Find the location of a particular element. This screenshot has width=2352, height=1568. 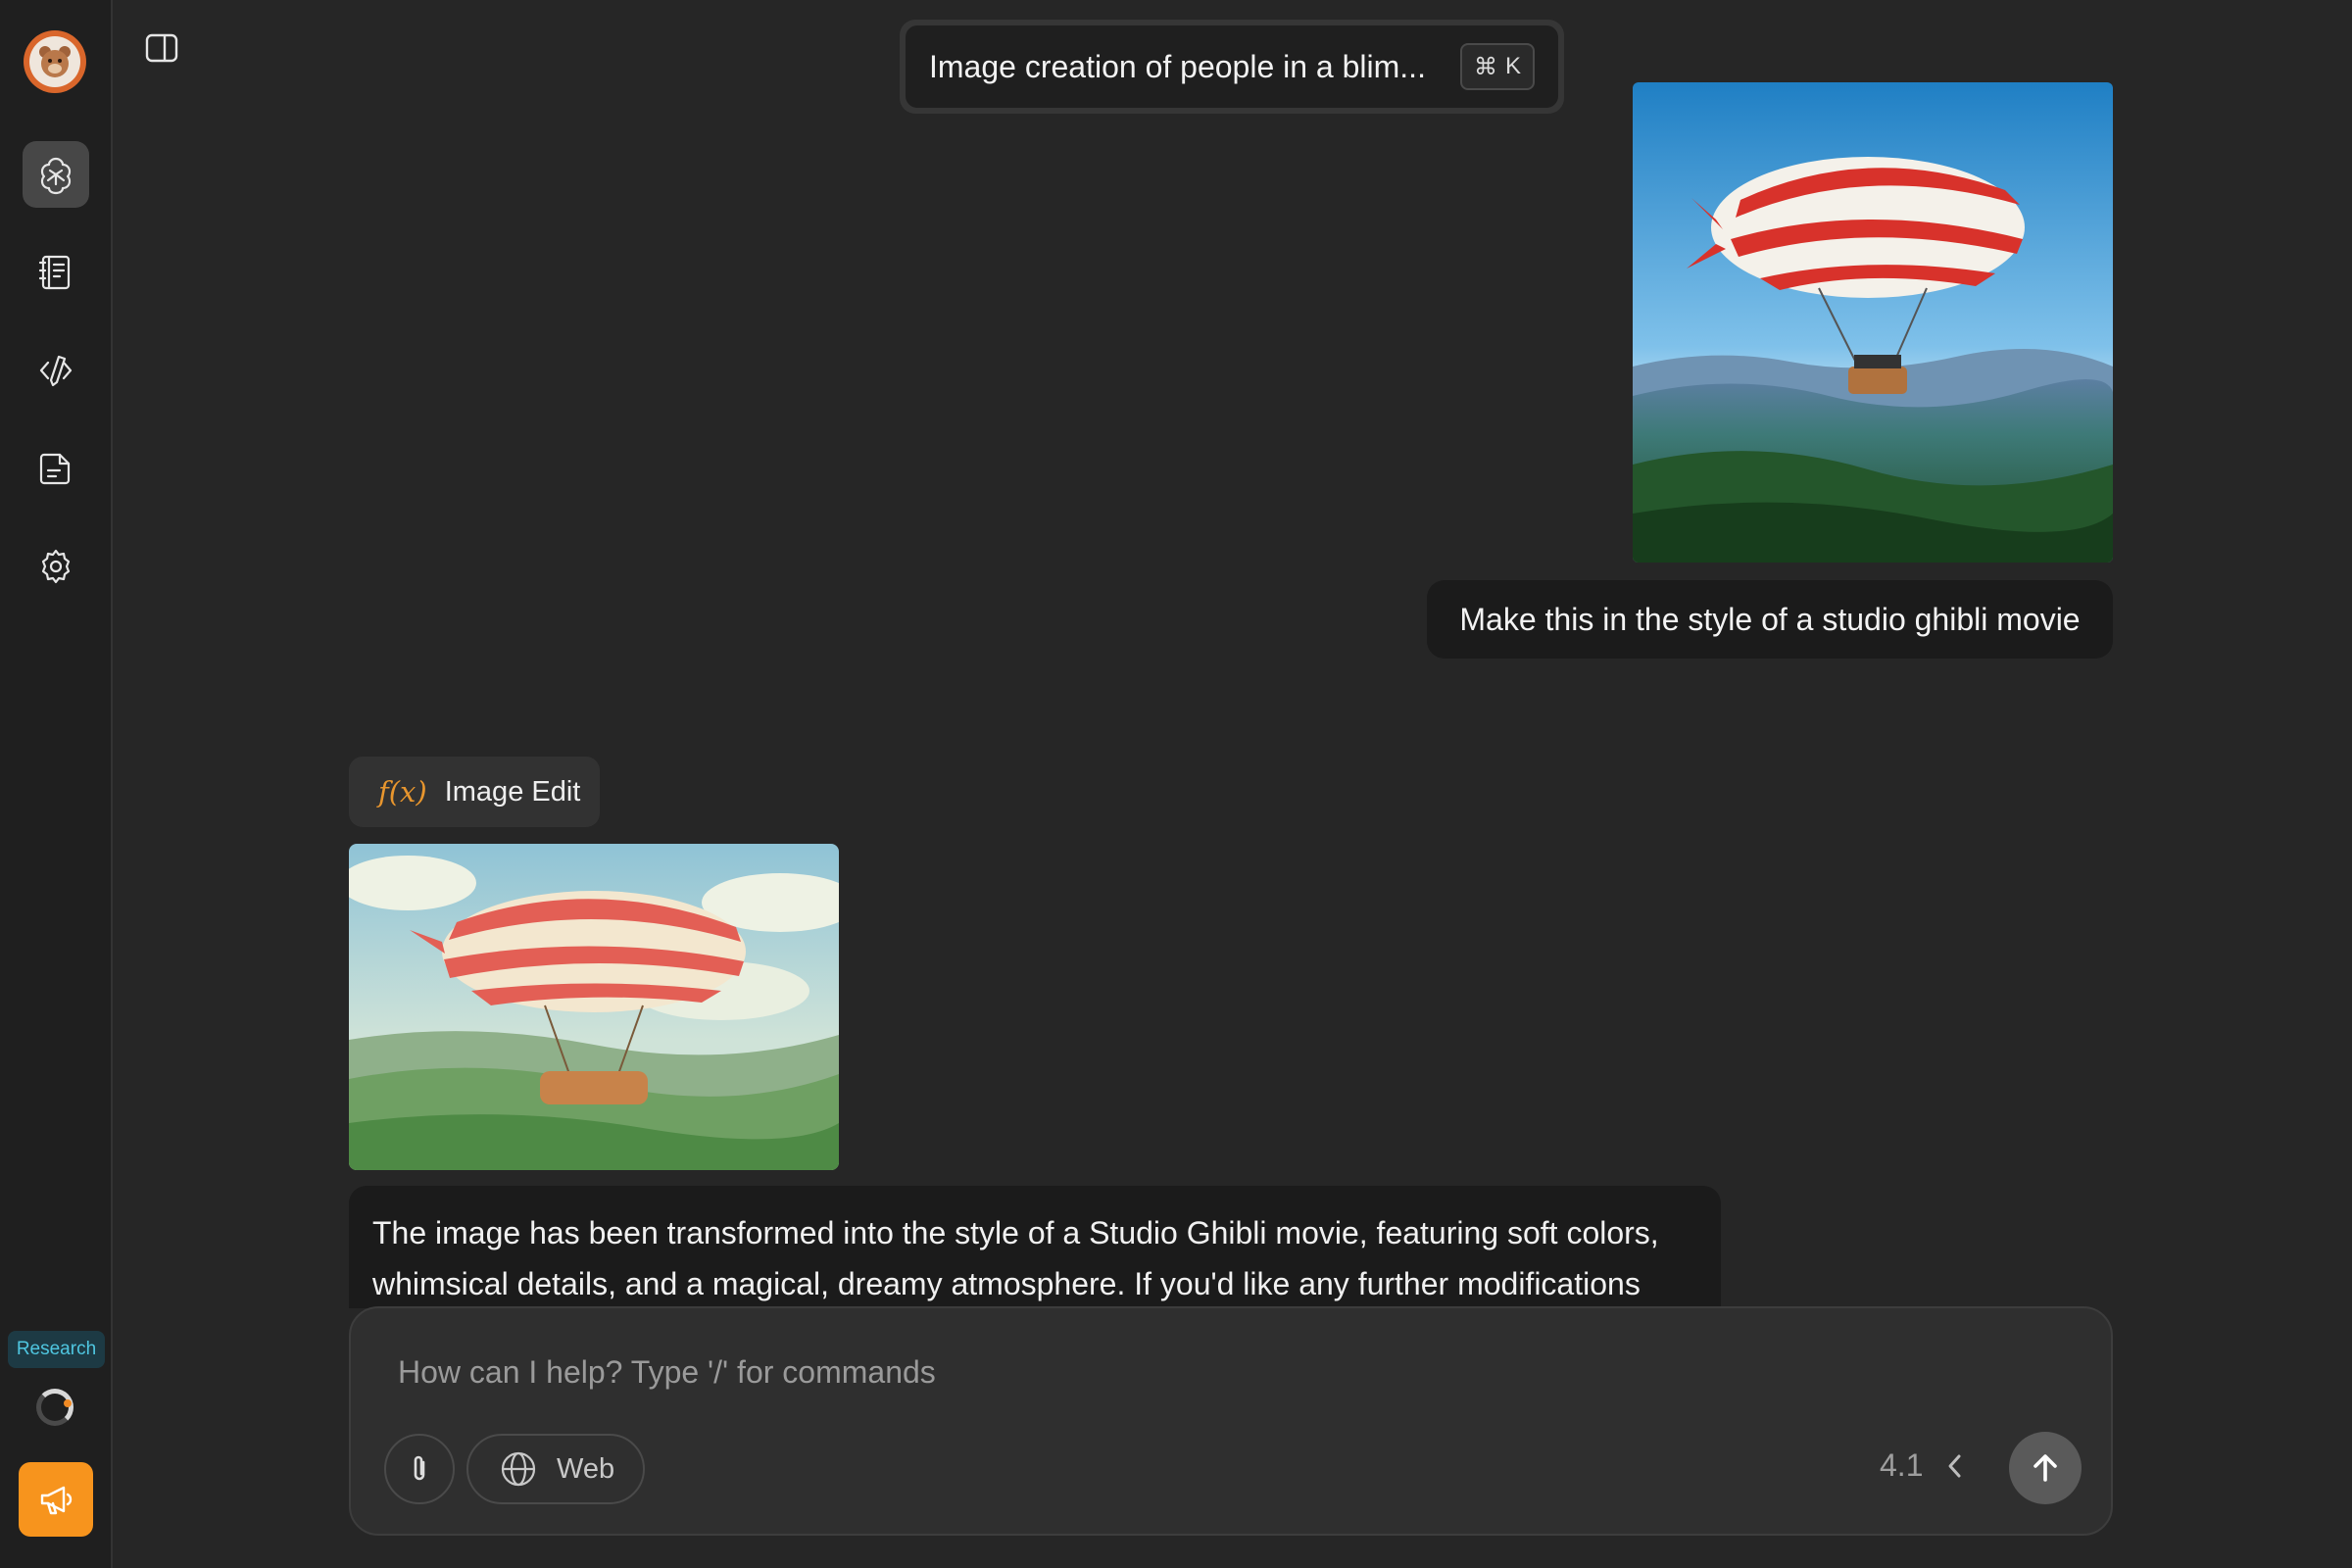

user-avatar is located at coordinates (55, 61).